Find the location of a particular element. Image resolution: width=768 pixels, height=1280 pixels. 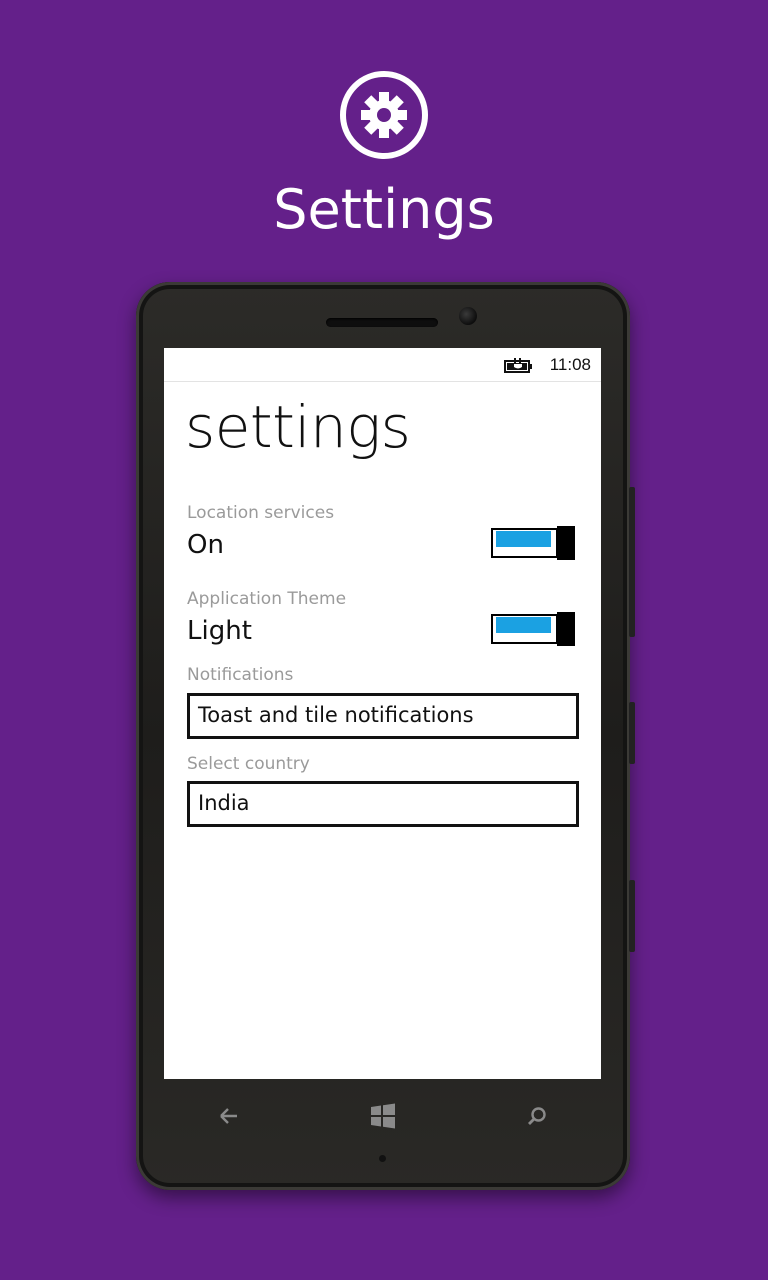

battery-charging-icon is located at coordinates (518, 365).